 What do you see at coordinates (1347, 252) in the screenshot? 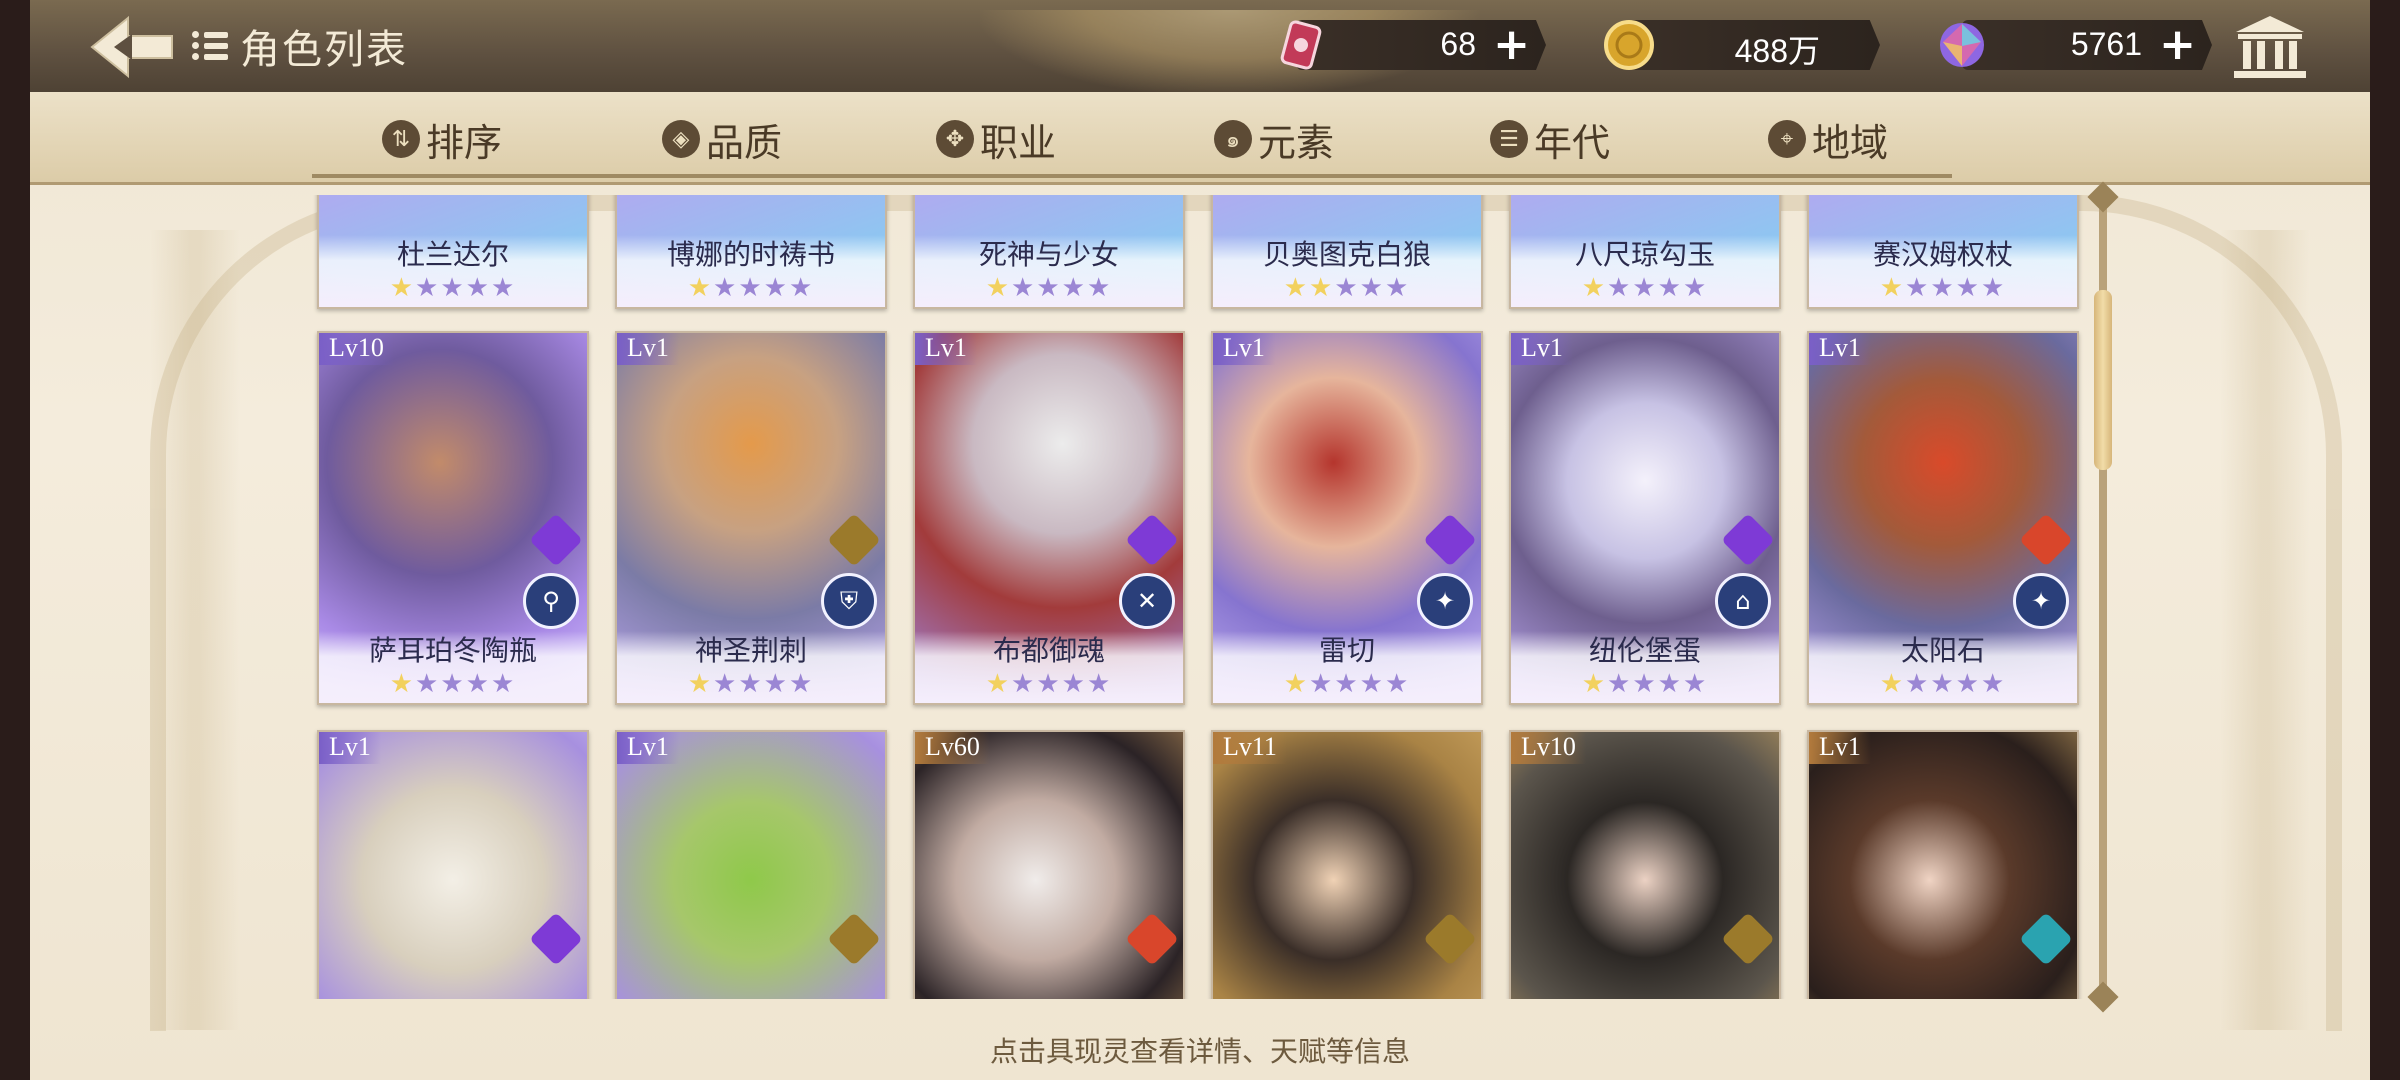
I see `character-card: 贝奥图克白狼 ★★★★★` at bounding box center [1347, 252].